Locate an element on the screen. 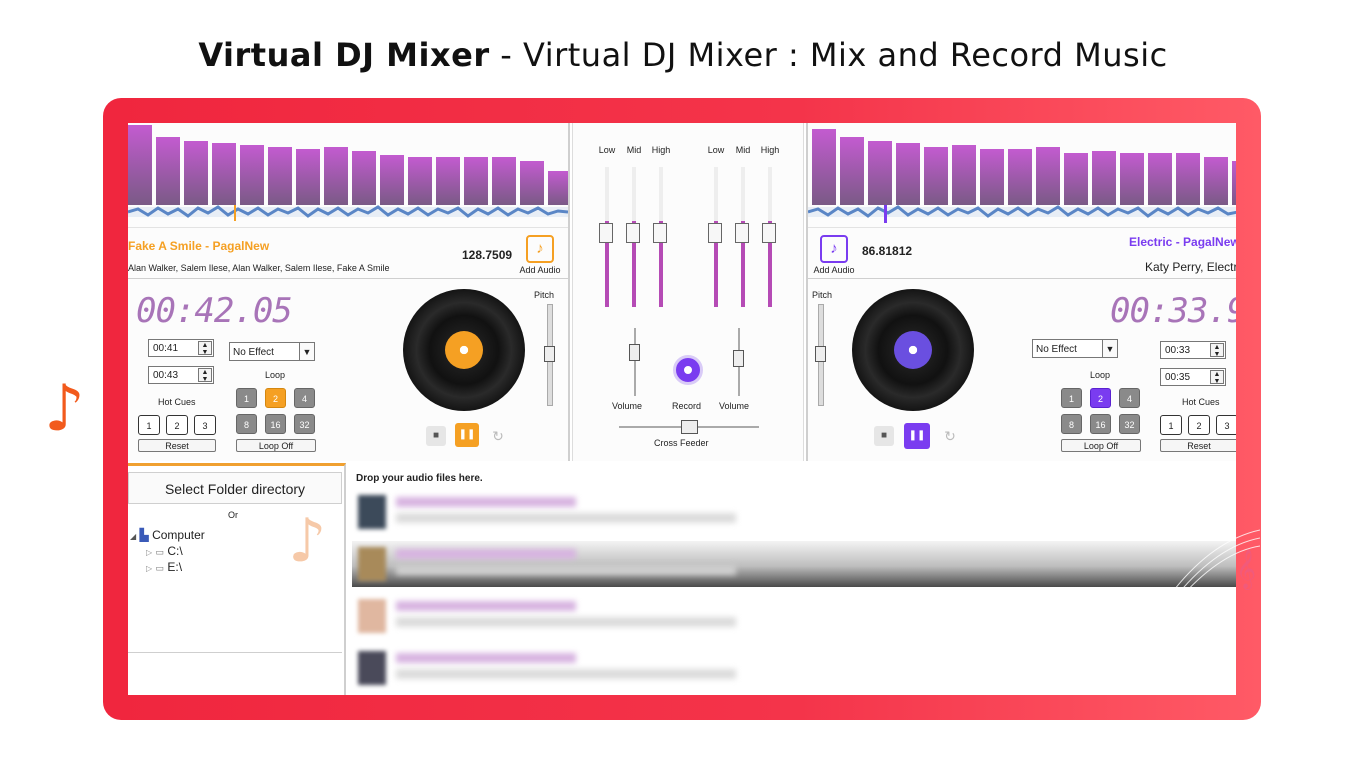 The image size is (1366, 768). deck-b-loop-1: 1 is located at coordinates (1071, 398).